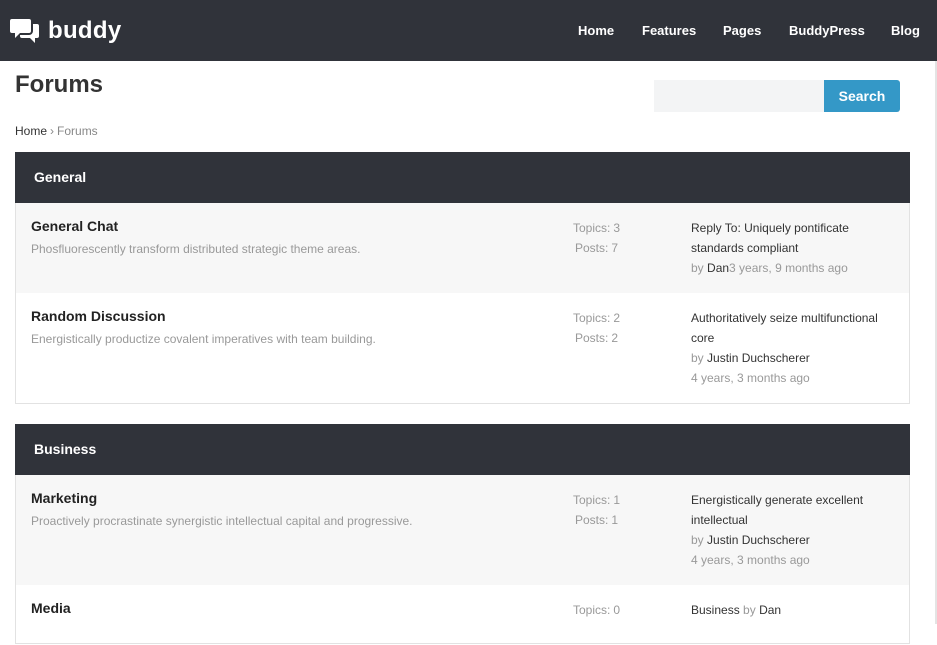  What do you see at coordinates (788, 268) in the screenshot?
I see `freshness-time: 3 years, 9 months ago` at bounding box center [788, 268].